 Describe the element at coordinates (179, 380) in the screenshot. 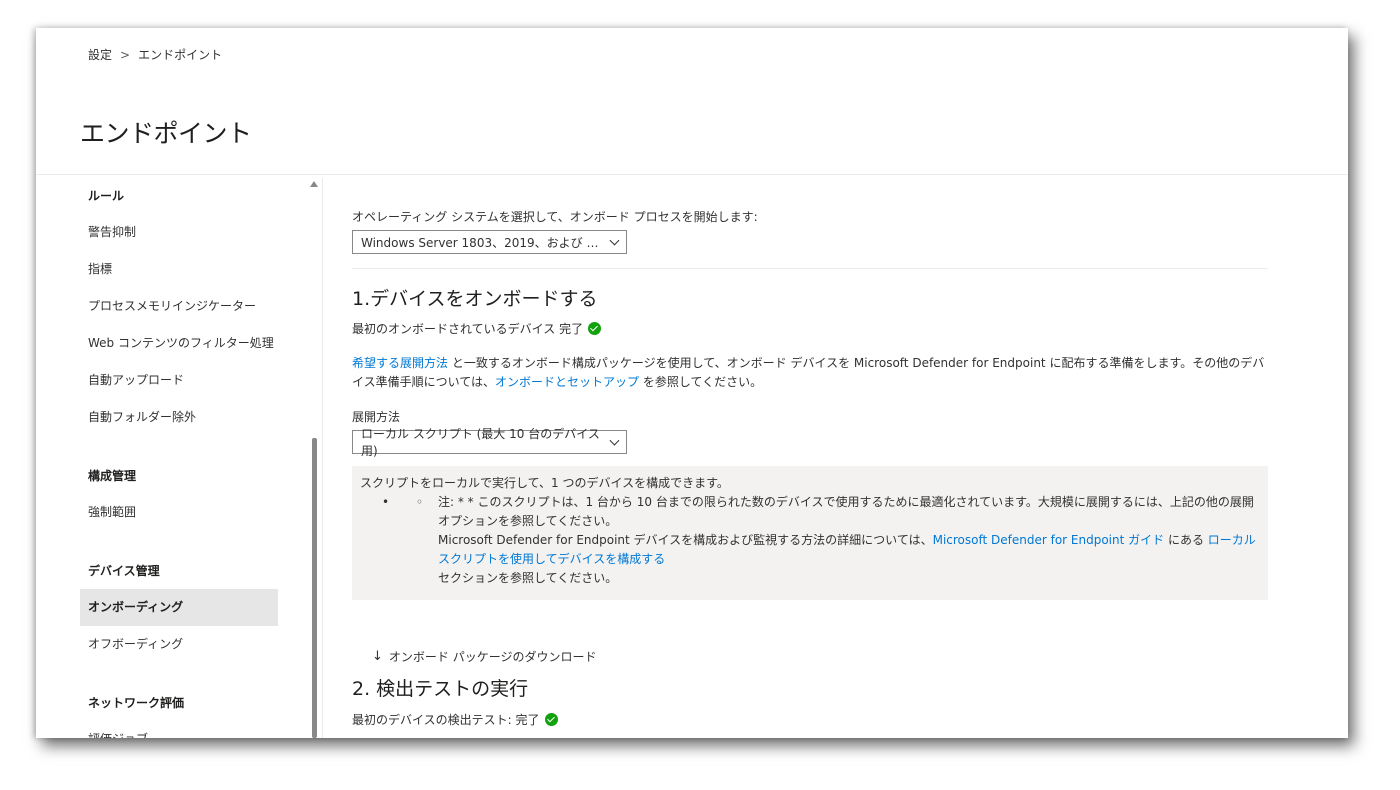

I see `sidebar-item-automated-upload: 自動アップロード` at that location.